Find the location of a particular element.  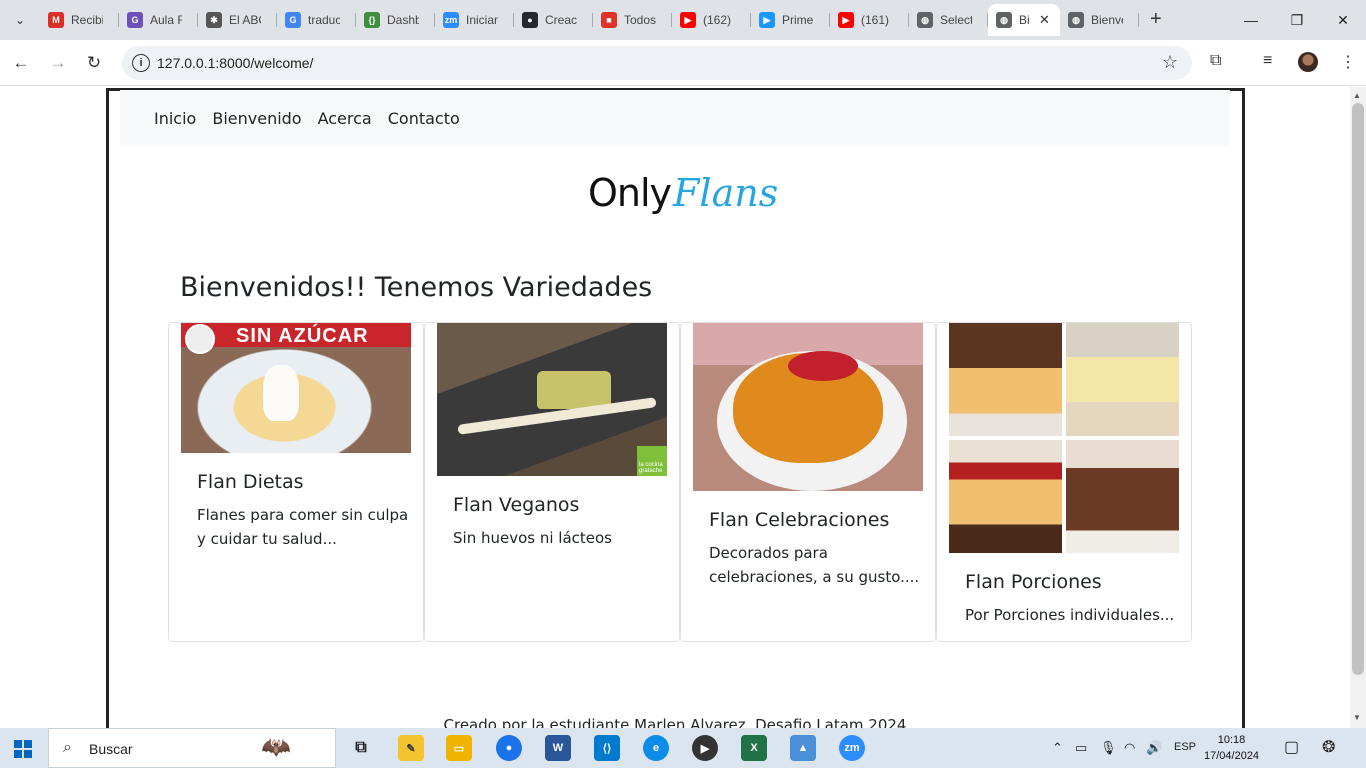

tab-title: Bi is located at coordinates (1024, 20).